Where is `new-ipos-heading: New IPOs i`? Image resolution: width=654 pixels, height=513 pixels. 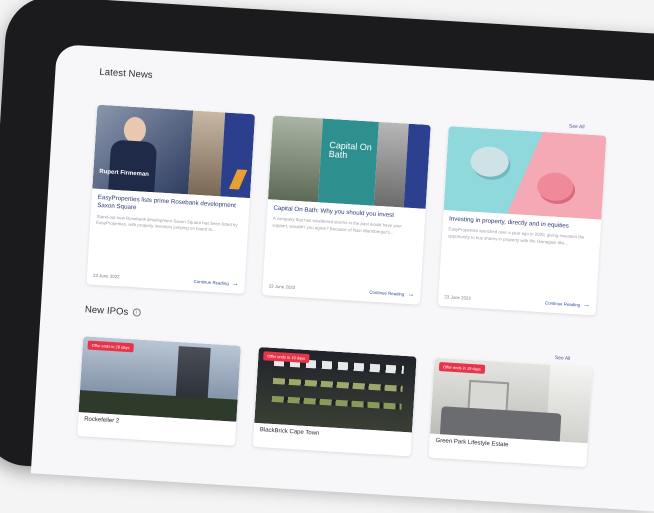 new-ipos-heading: New IPOs i is located at coordinates (113, 311).